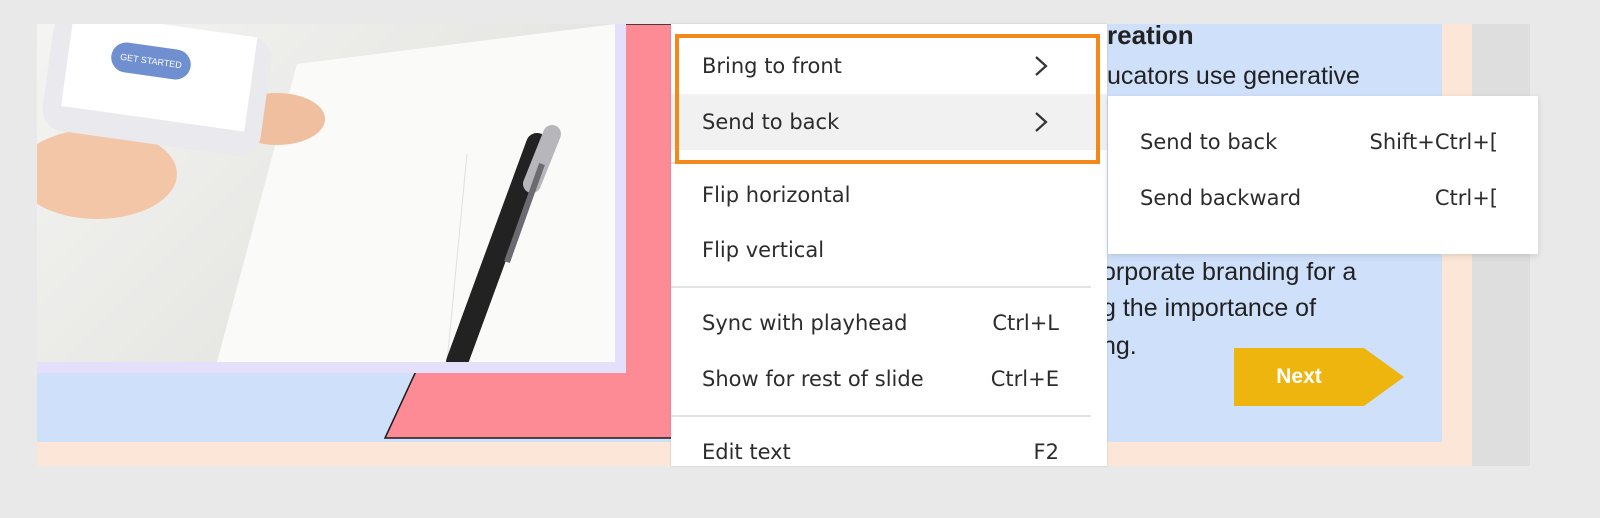 Image resolution: width=1600 pixels, height=518 pixels. What do you see at coordinates (1150, 37) in the screenshot?
I see `slide-heading: reation` at bounding box center [1150, 37].